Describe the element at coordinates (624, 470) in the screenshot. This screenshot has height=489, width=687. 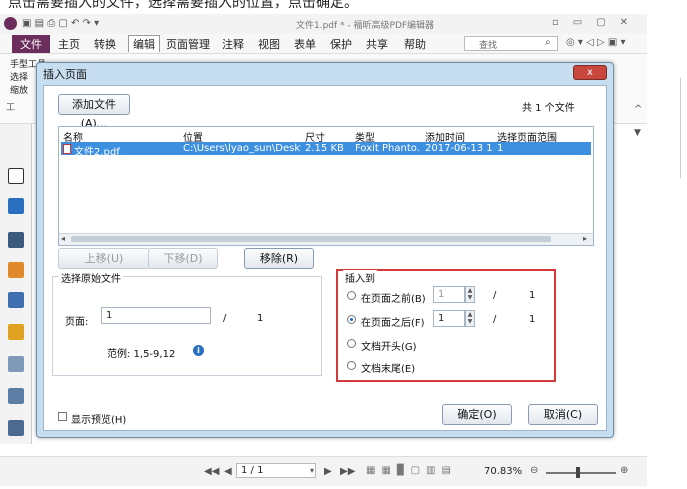
I see `zoom-in-icon: ⊕` at that location.